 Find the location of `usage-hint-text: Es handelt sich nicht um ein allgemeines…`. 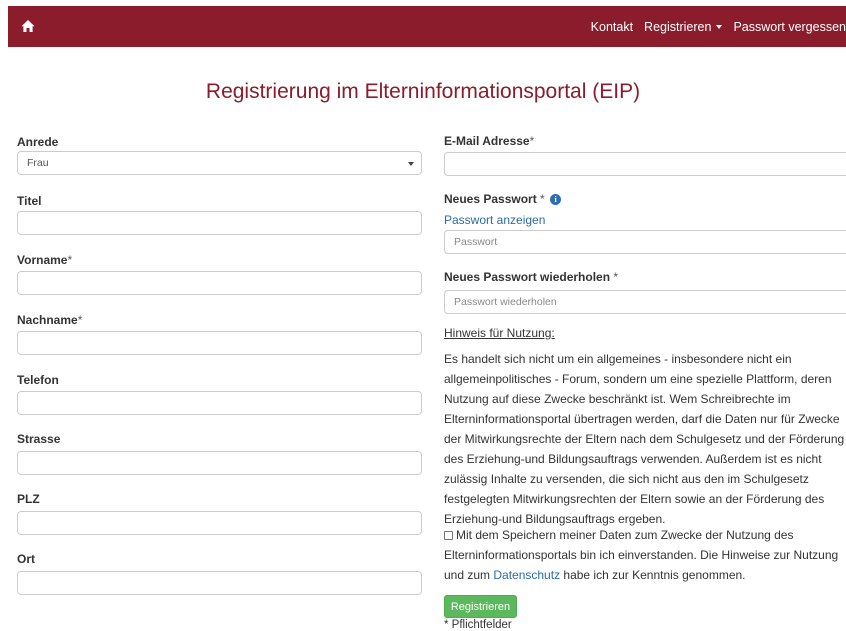

usage-hint-text: Es handelt sich nicht um ein allgemeines… is located at coordinates (644, 439).